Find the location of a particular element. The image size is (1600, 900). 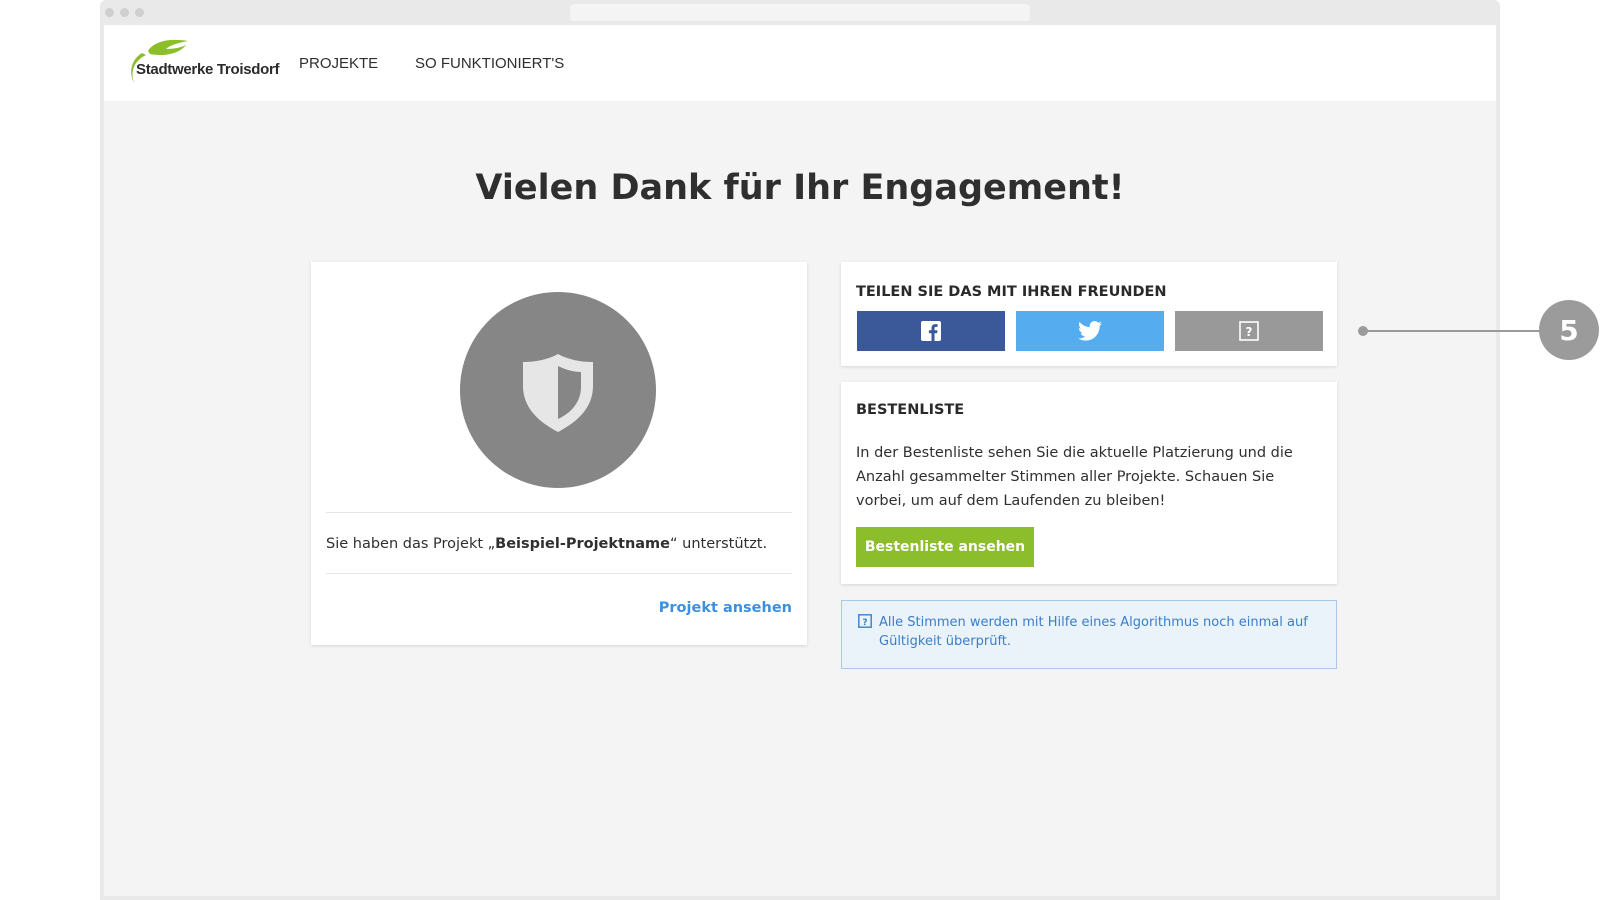

facebook-icon is located at coordinates (931, 331).